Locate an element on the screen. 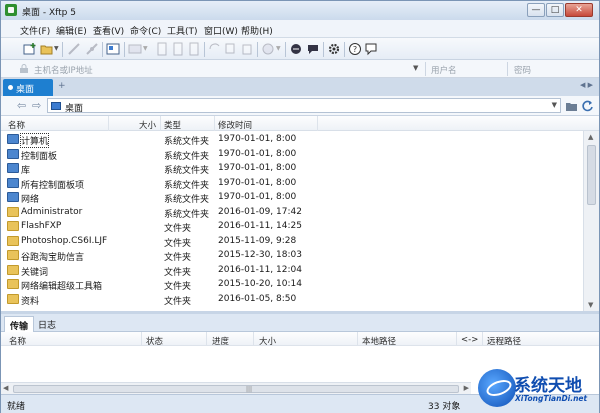 This screenshot has height=413, width=600. open-folder-icon is located at coordinates (47, 49).